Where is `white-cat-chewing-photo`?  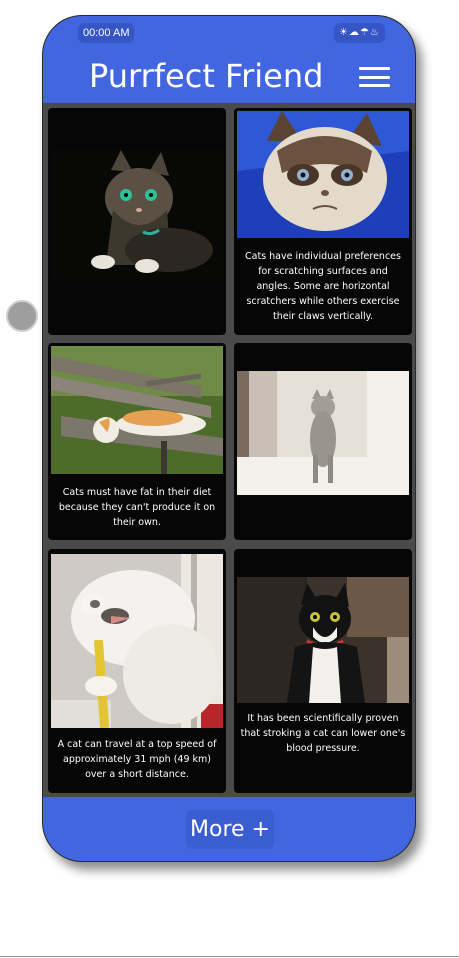
white-cat-chewing-photo is located at coordinates (137, 641).